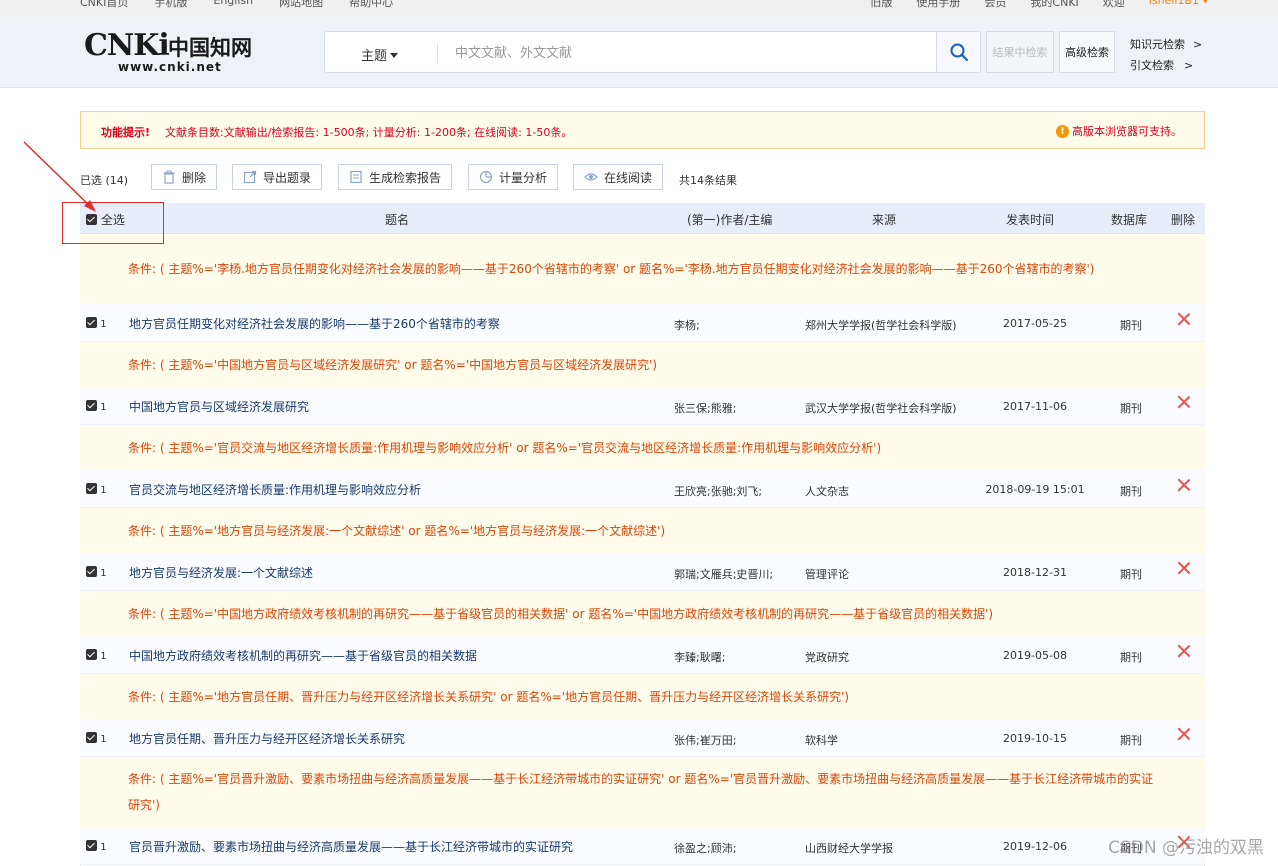  What do you see at coordinates (1129, 220) in the screenshot?
I see `col-database: 数据库` at bounding box center [1129, 220].